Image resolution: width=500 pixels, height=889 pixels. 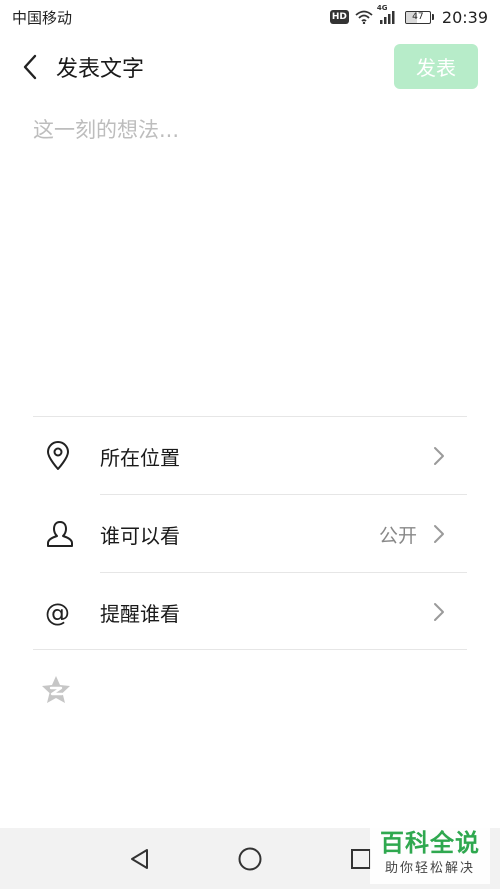 I want to click on triangle-back-icon, so click(x=139, y=859).